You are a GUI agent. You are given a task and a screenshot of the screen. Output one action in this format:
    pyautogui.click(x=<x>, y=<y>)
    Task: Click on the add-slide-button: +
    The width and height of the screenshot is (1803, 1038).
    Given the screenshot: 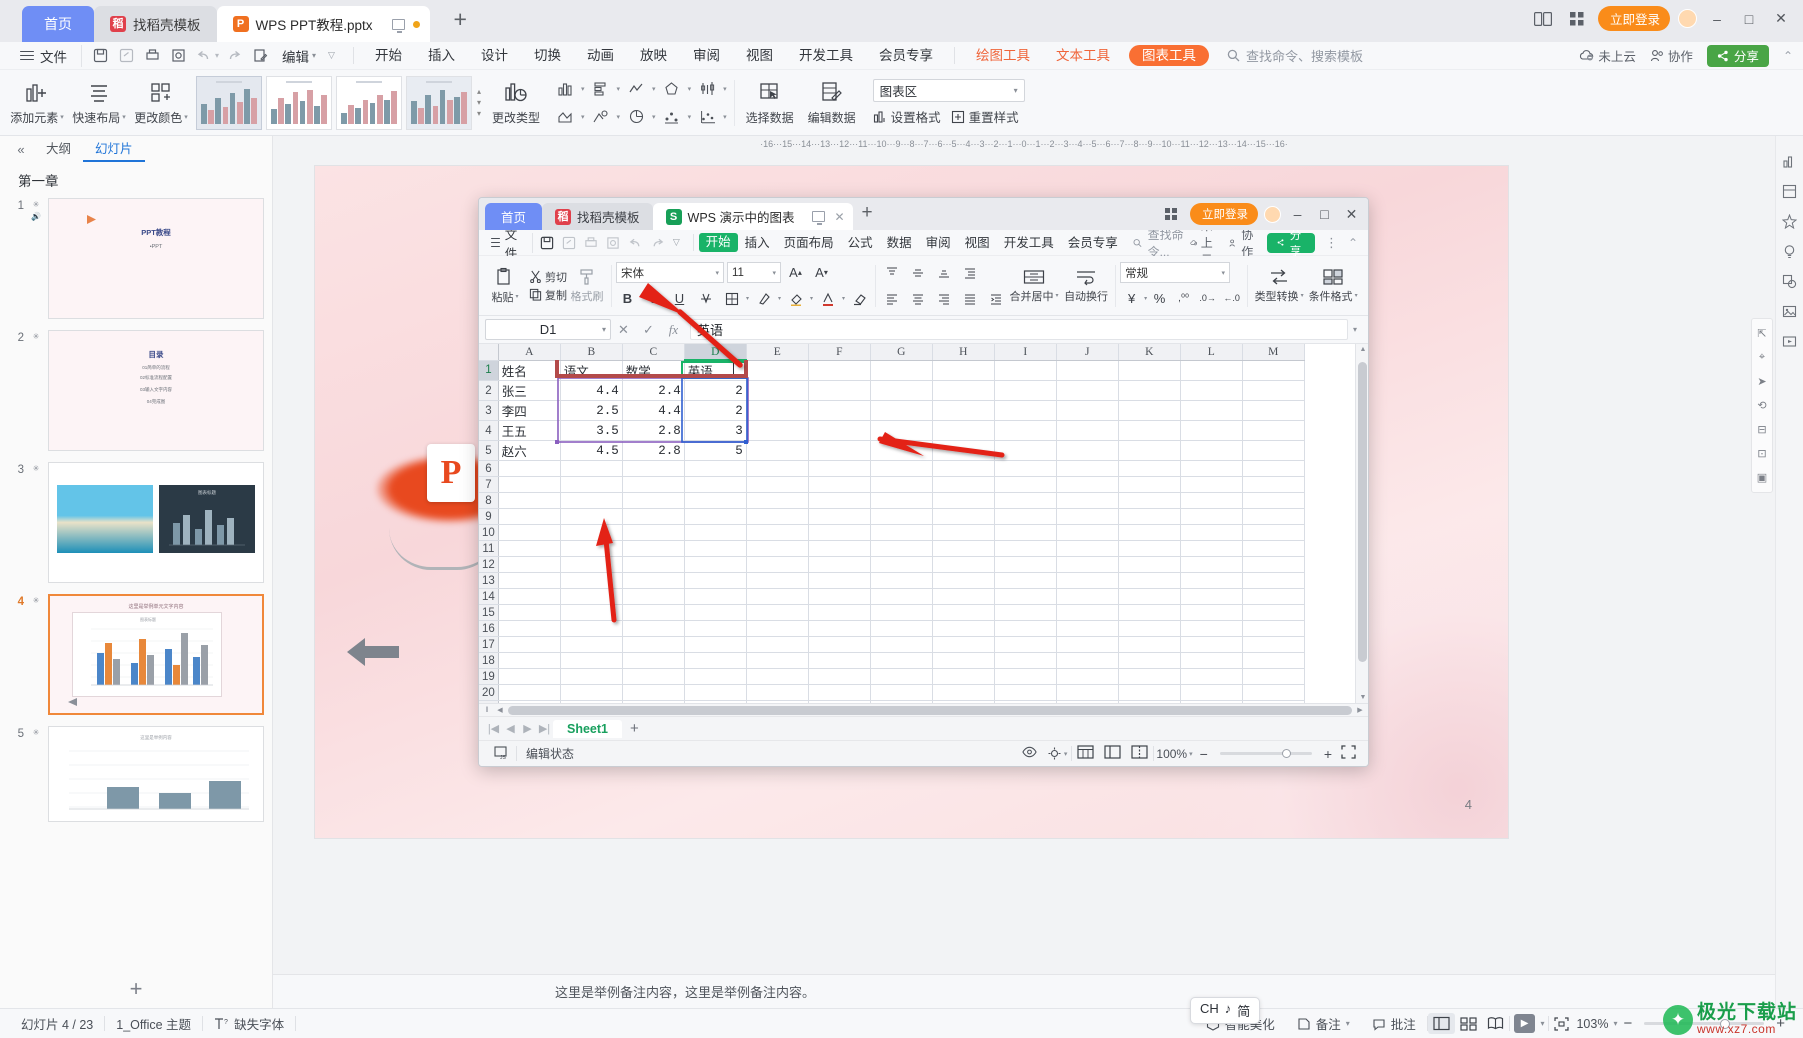 What is the action you would take?
    pyautogui.click(x=136, y=990)
    